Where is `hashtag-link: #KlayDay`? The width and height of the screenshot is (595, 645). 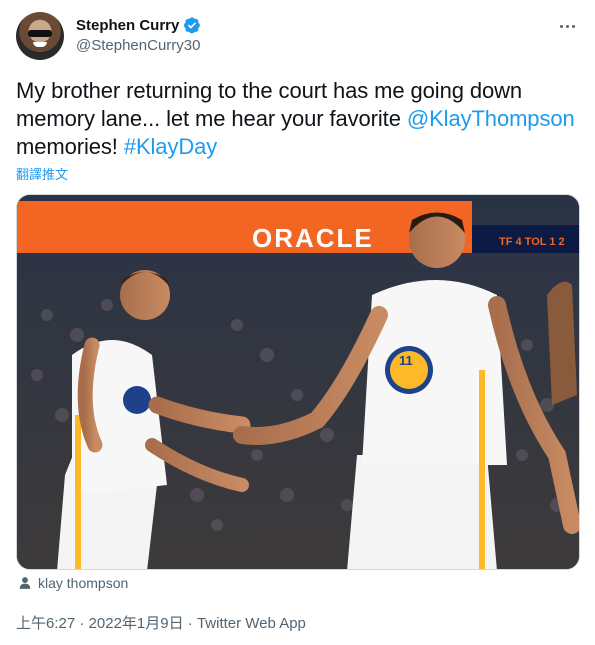 hashtag-link: #KlayDay is located at coordinates (170, 146).